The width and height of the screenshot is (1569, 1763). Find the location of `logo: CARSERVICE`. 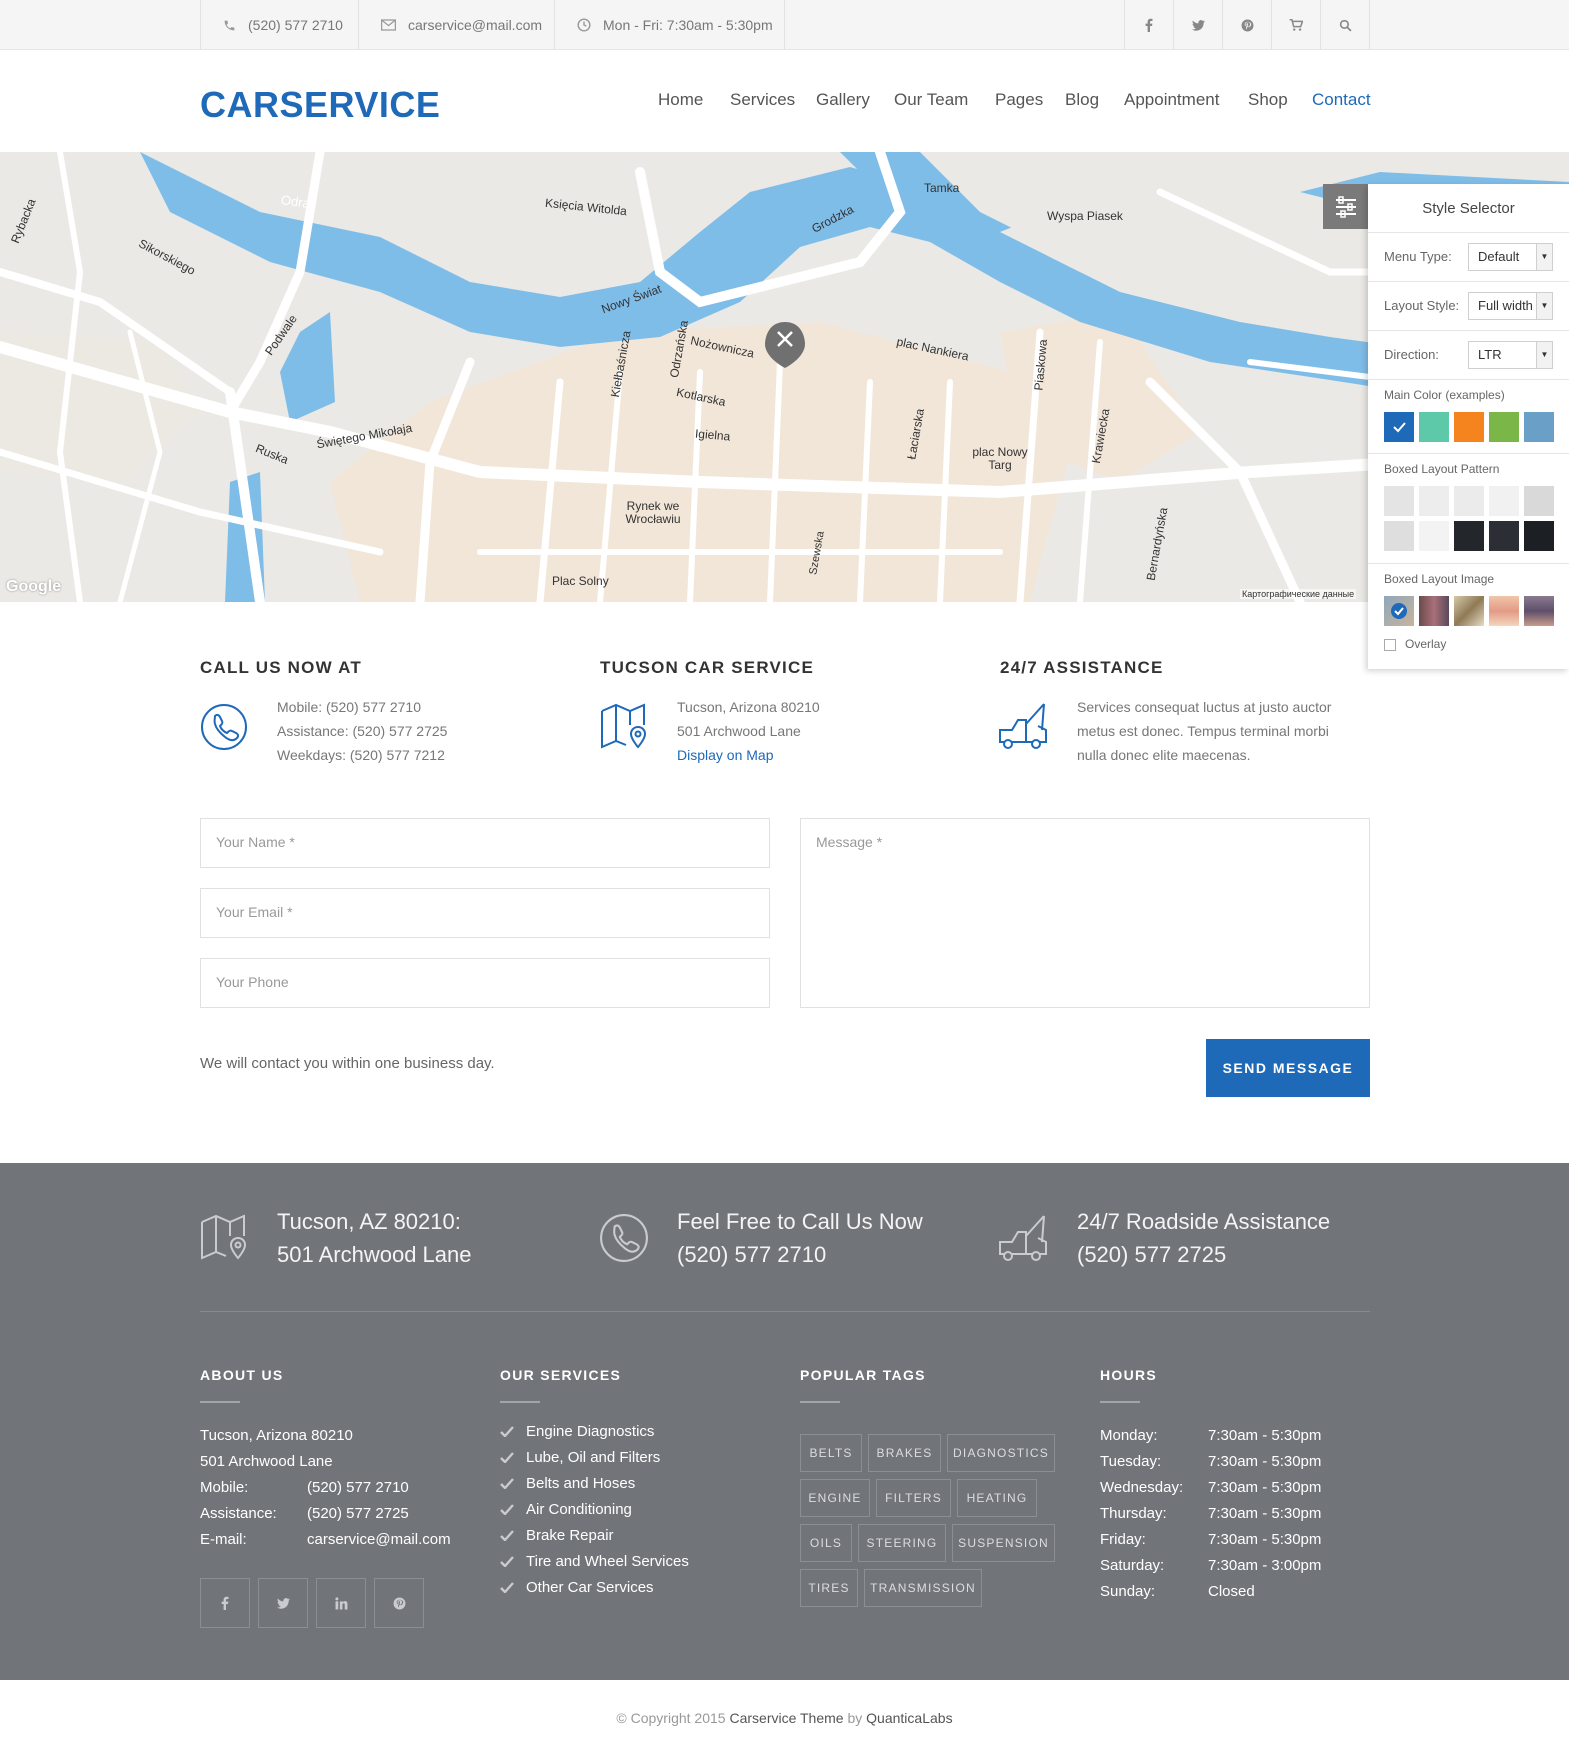

logo: CARSERVICE is located at coordinates (320, 105).